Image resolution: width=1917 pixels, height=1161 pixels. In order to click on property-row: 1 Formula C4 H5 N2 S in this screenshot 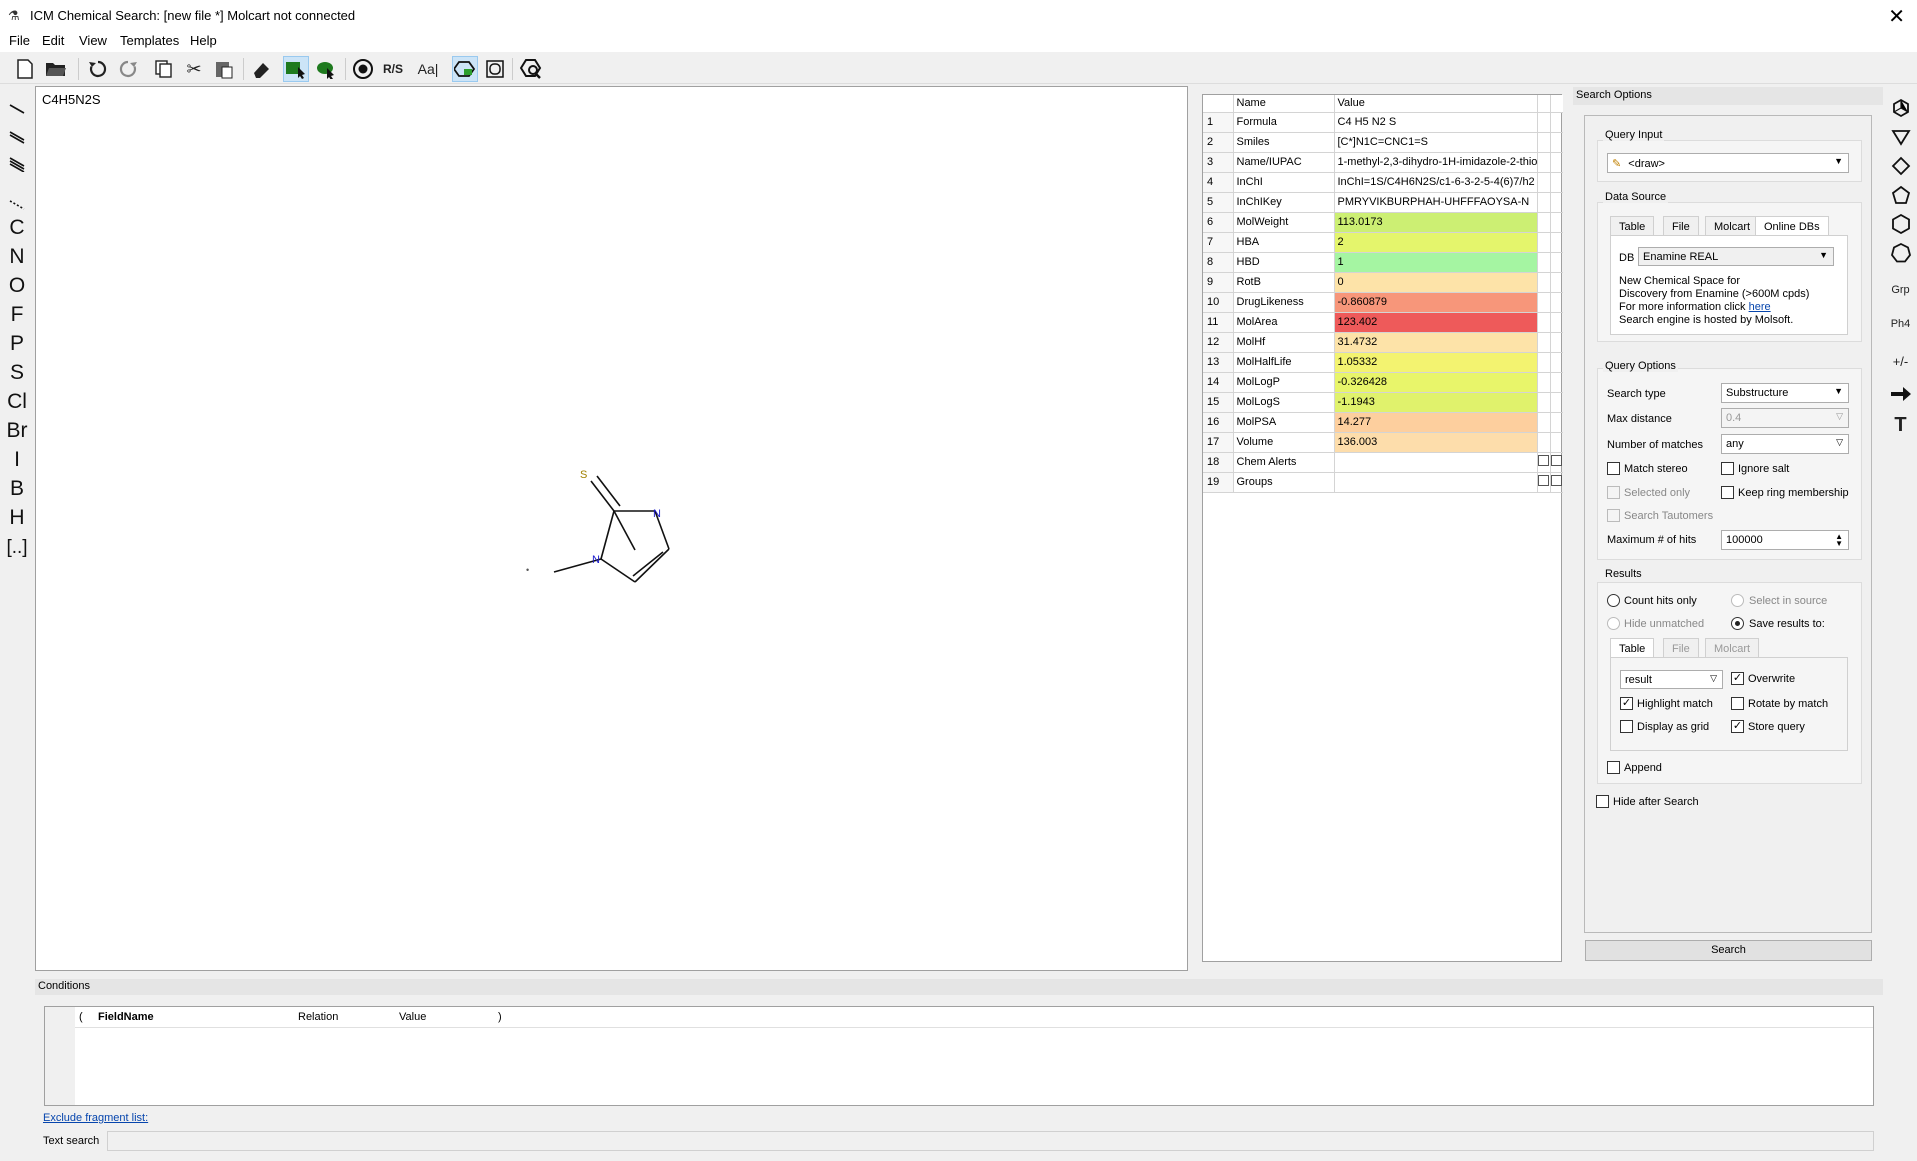, I will do `click(1383, 122)`.